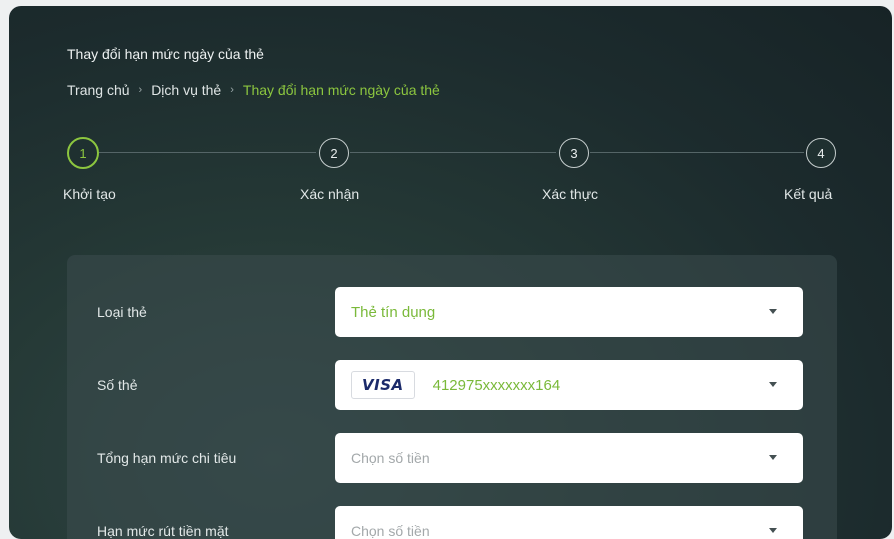 The image size is (894, 539). I want to click on card-type-row: Loại thẻ Thẻ tín dụng, so click(452, 312).